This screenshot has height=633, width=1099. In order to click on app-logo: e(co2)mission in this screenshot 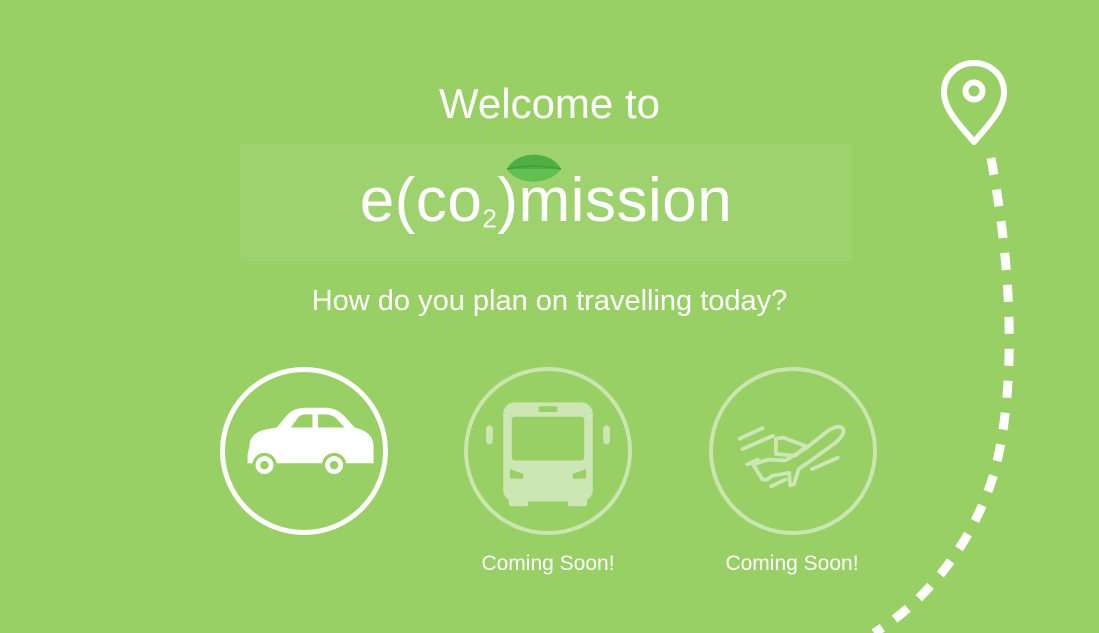, I will do `click(546, 202)`.